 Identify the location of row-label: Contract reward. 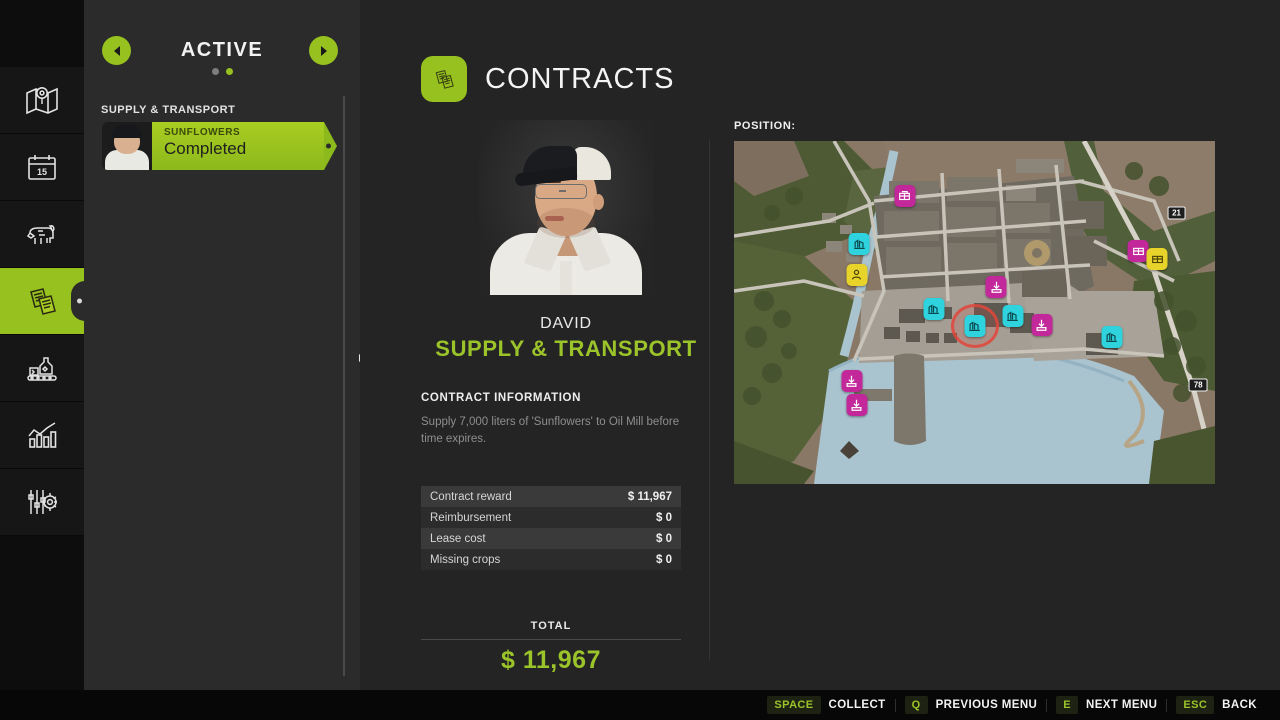
(471, 496).